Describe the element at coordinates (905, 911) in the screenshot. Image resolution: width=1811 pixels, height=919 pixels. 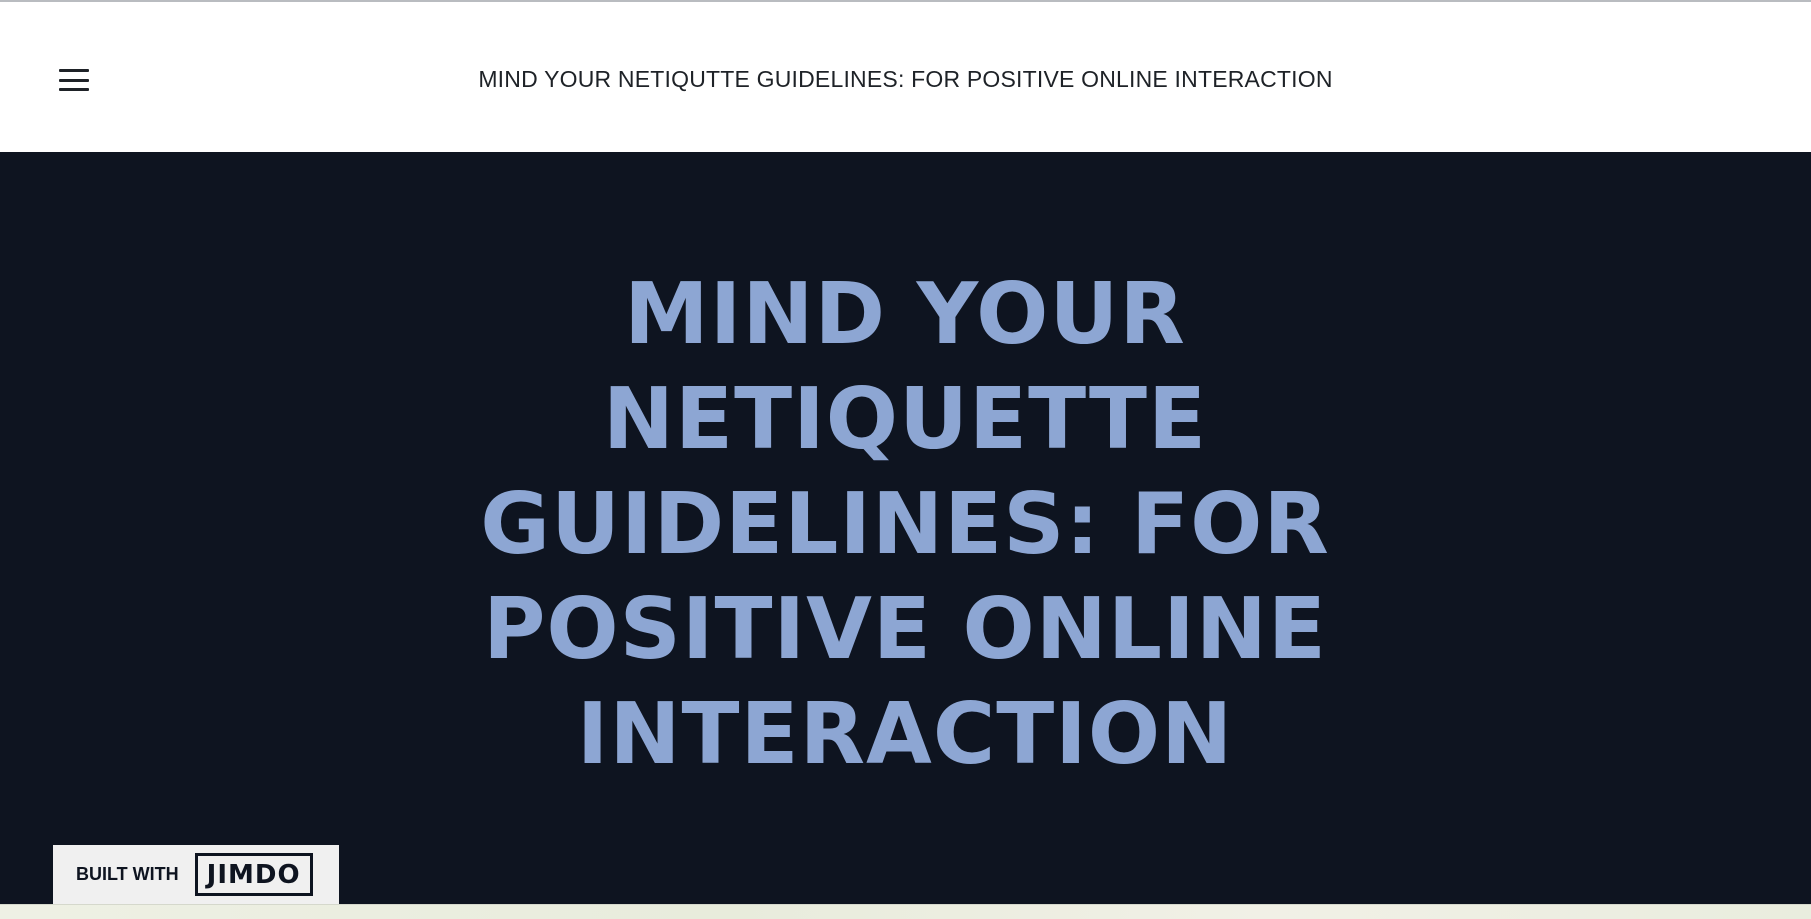
I see `taskbar-strip` at that location.